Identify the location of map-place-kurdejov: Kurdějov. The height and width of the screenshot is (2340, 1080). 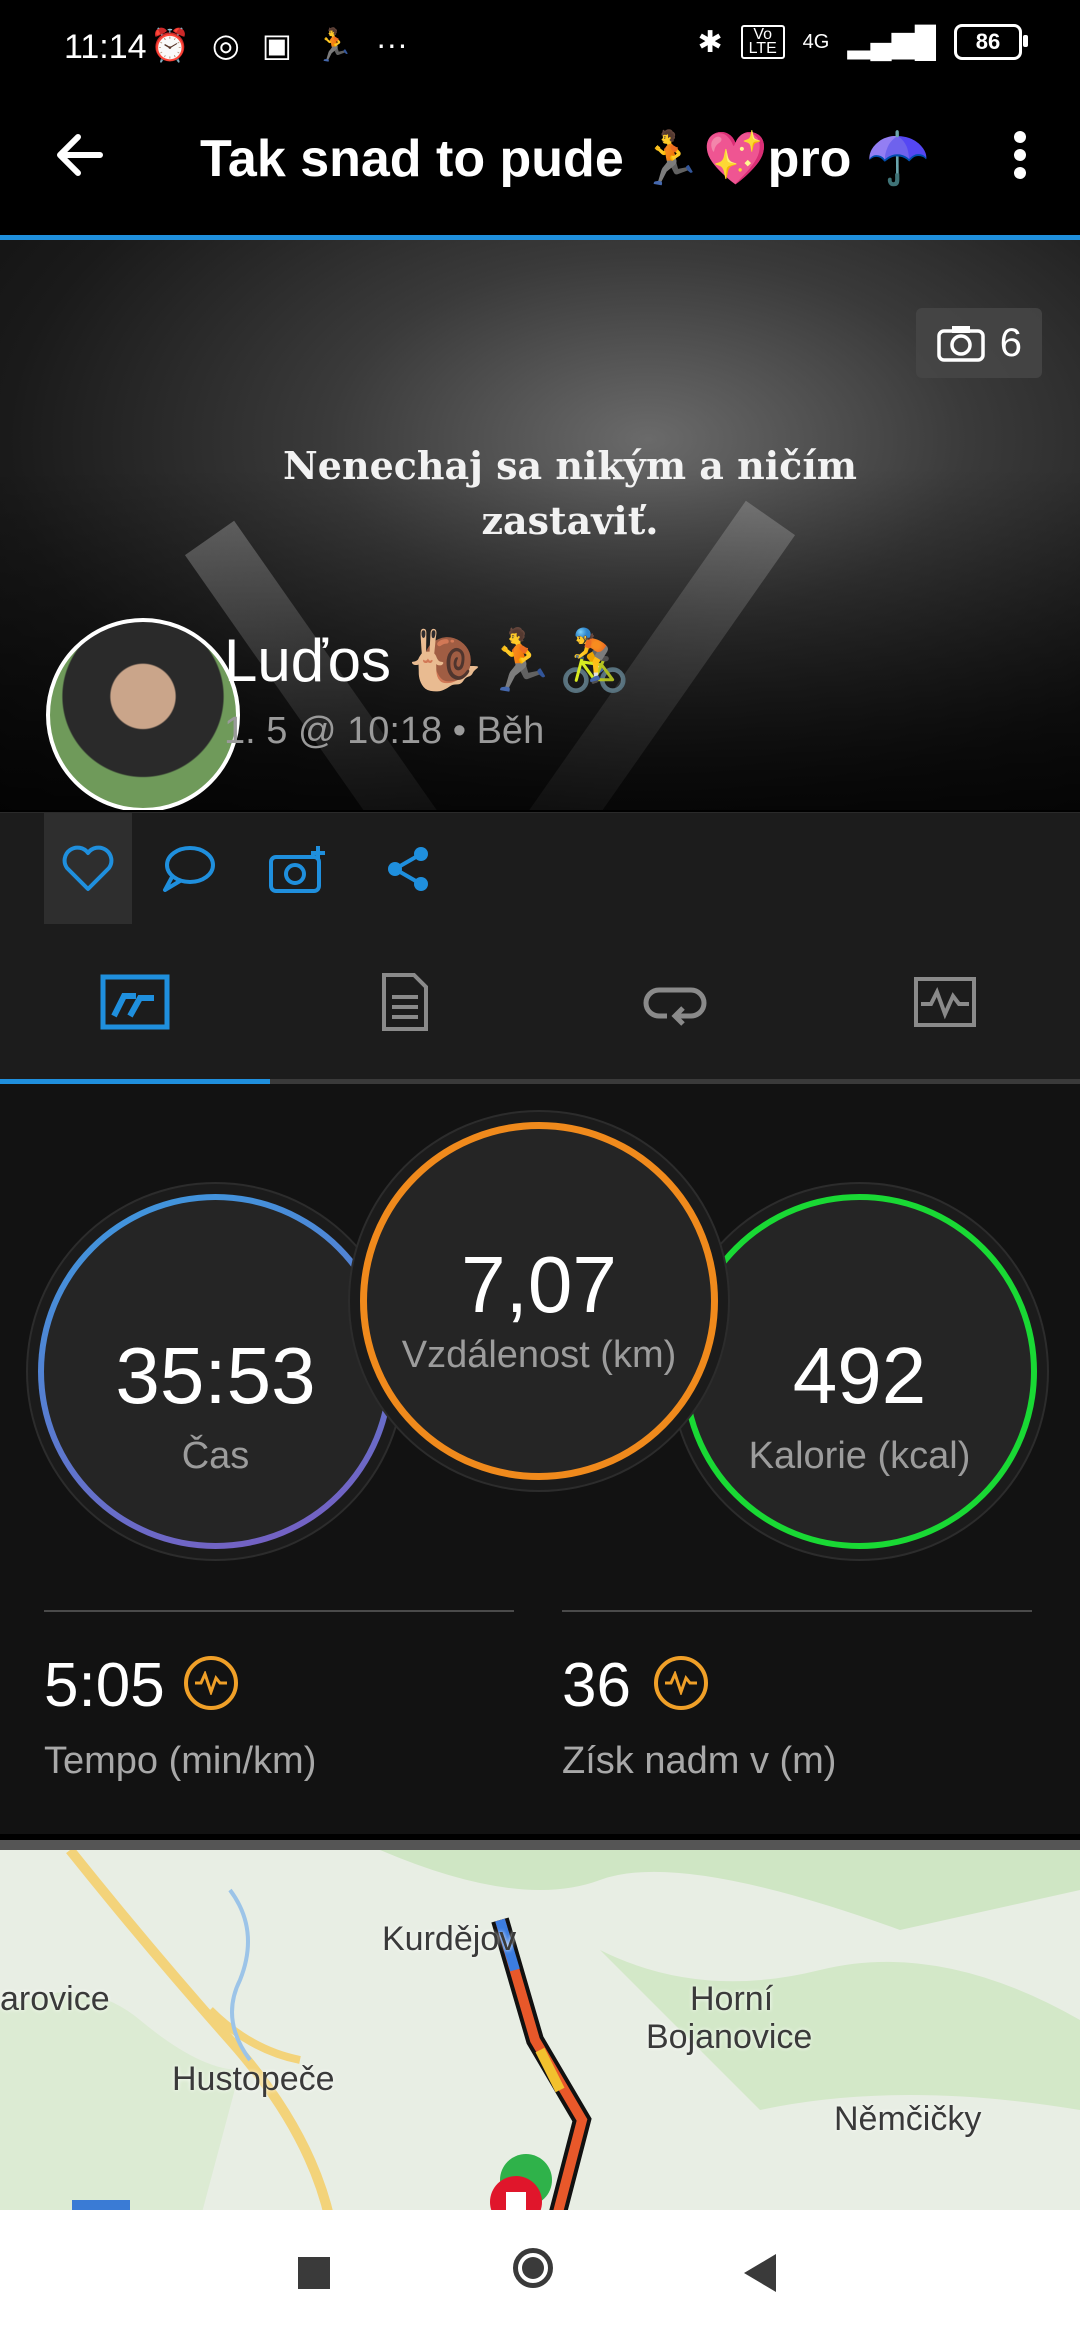
(449, 1939).